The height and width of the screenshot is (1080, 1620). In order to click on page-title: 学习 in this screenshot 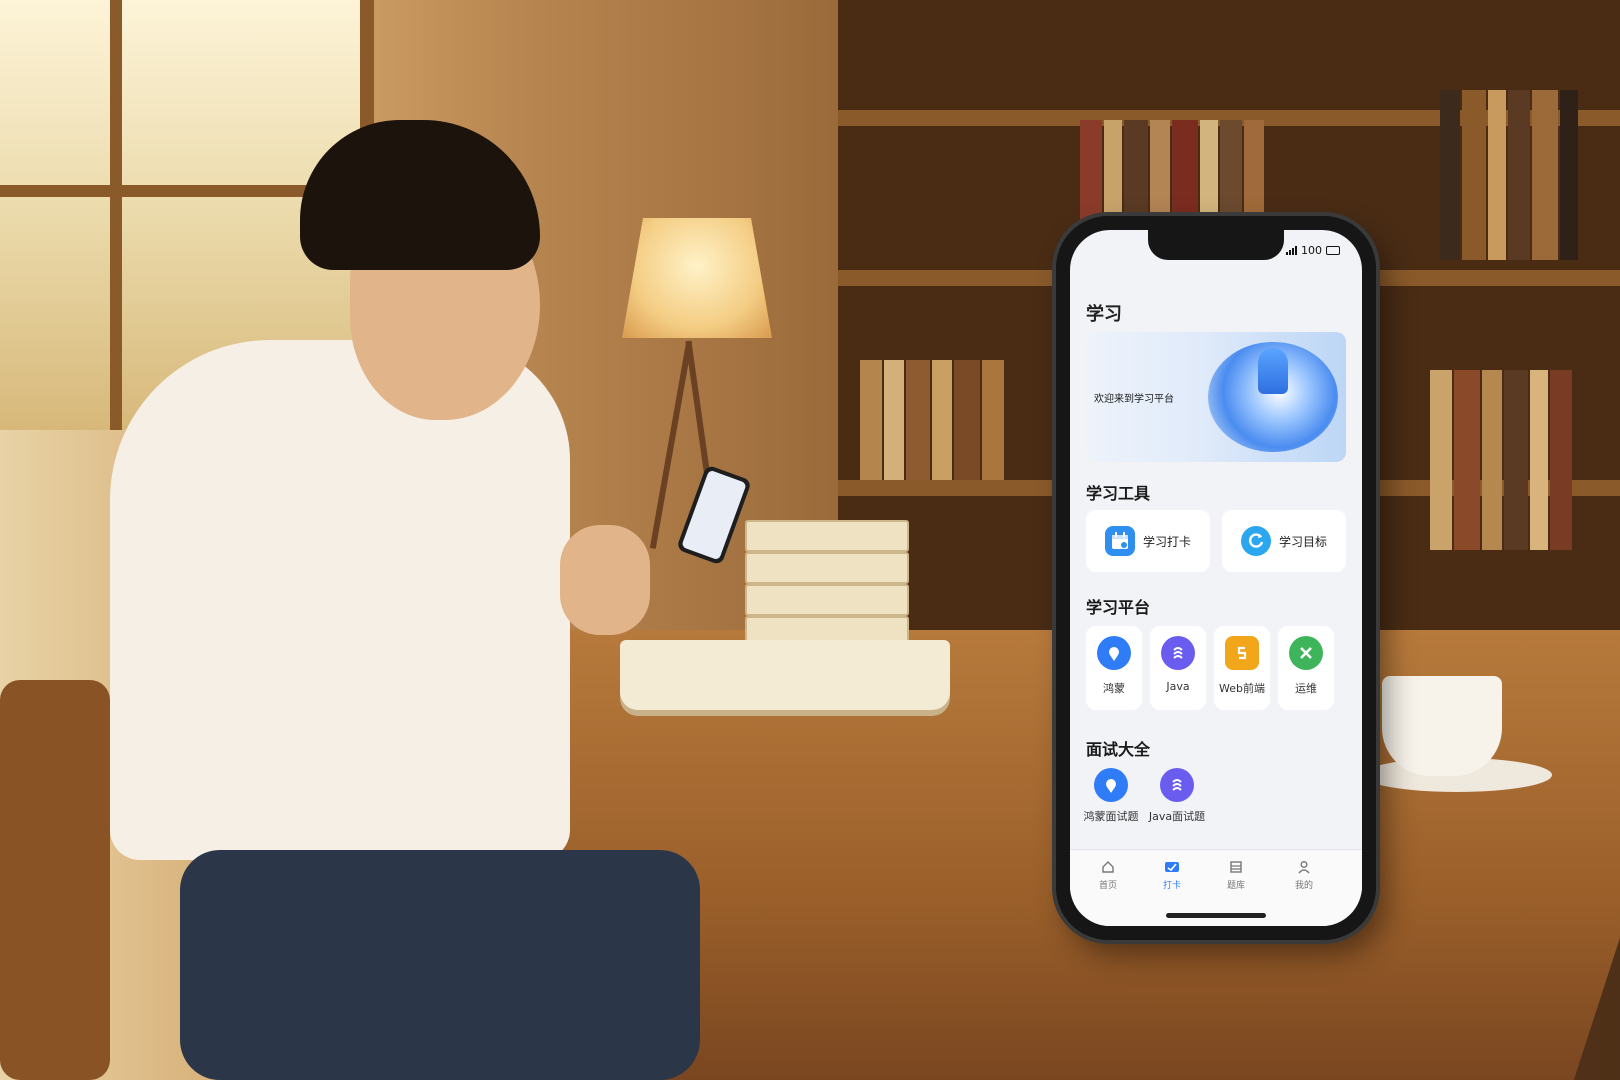, I will do `click(1104, 314)`.